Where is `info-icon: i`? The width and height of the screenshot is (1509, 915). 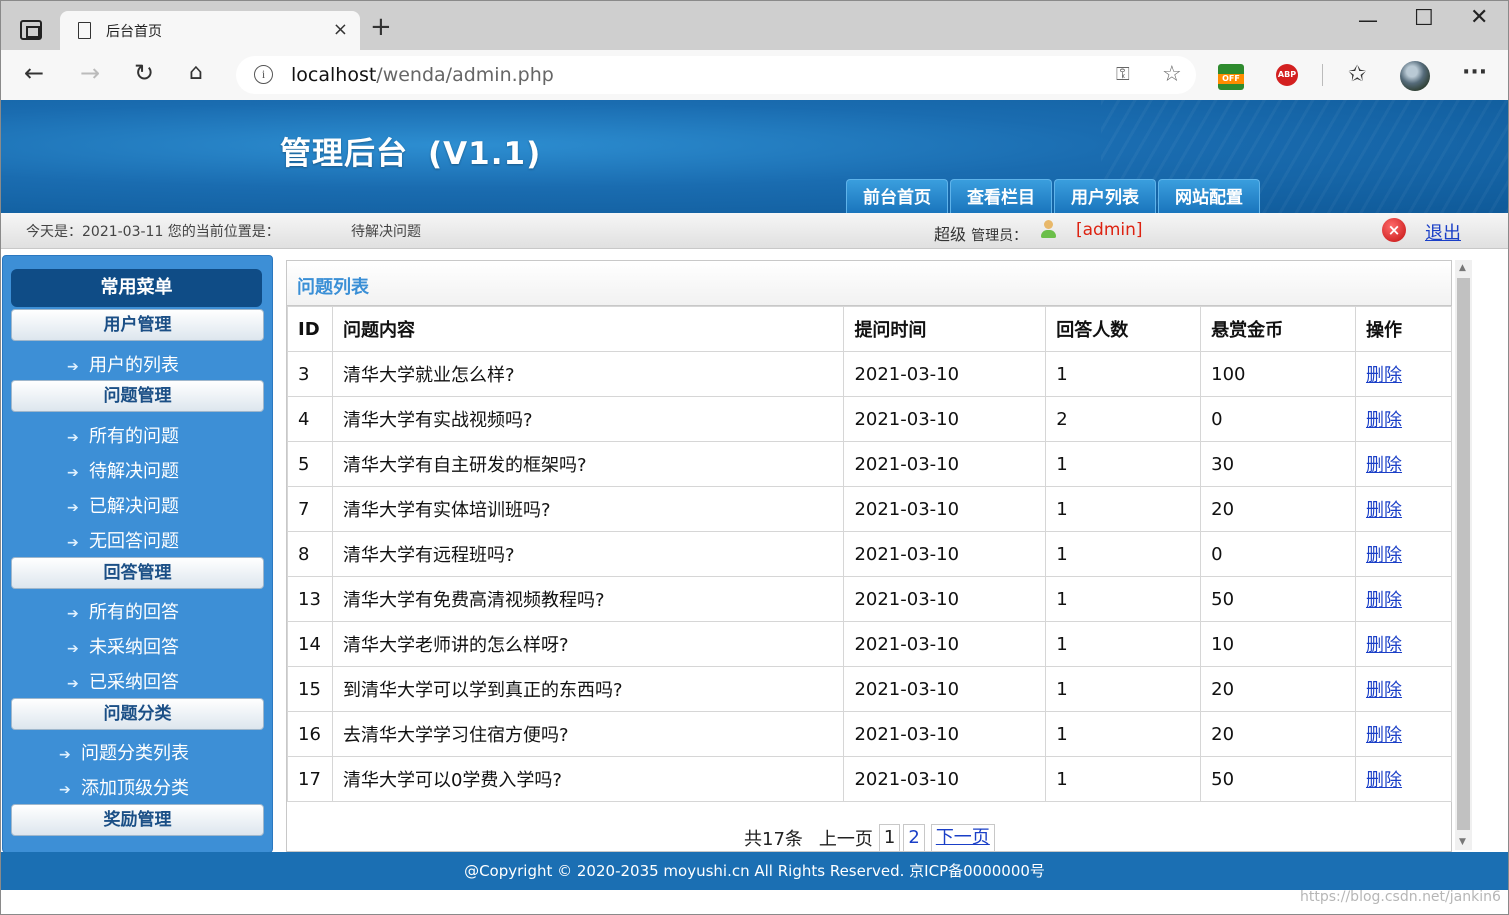 info-icon: i is located at coordinates (263, 74).